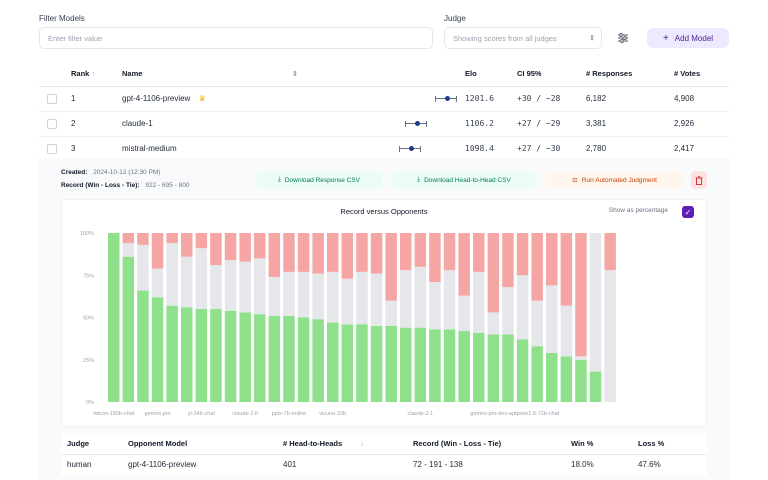 The height and width of the screenshot is (480, 768). What do you see at coordinates (167, 185) in the screenshot?
I see `record-value: 922 - 695 - 800` at bounding box center [167, 185].